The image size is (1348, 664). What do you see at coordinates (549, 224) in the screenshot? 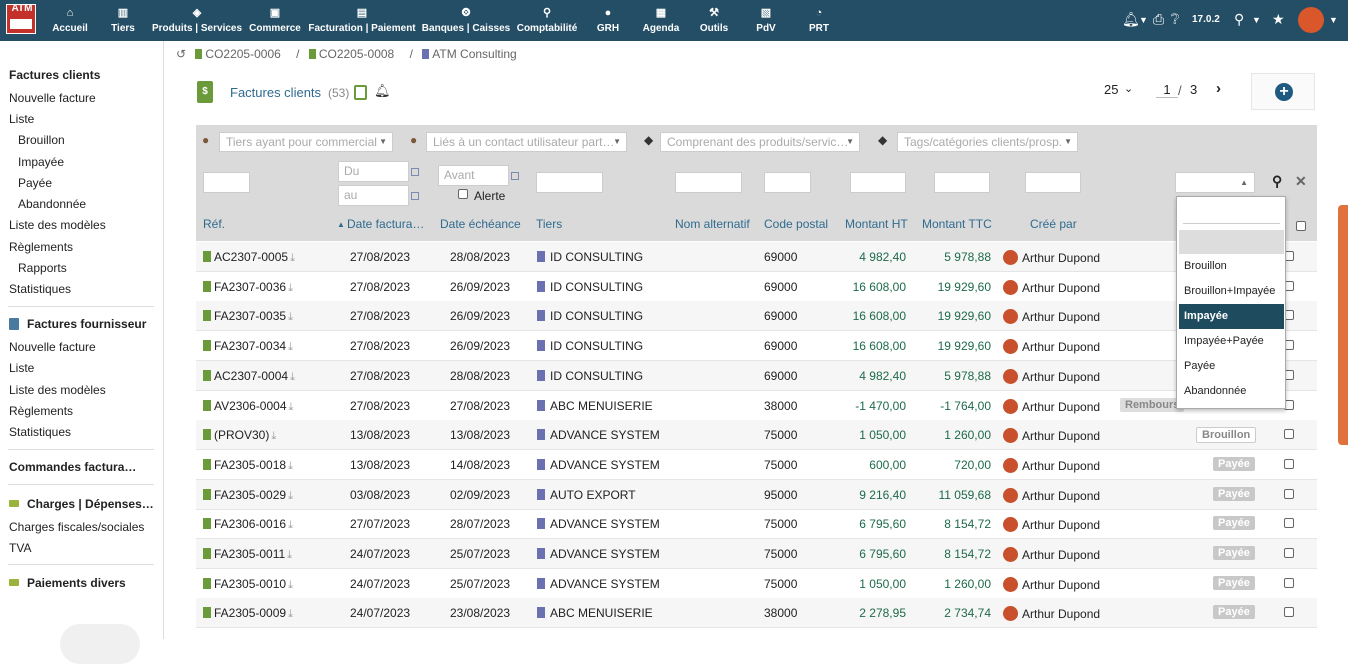
I see `col-header-tiers: Tiers` at bounding box center [549, 224].